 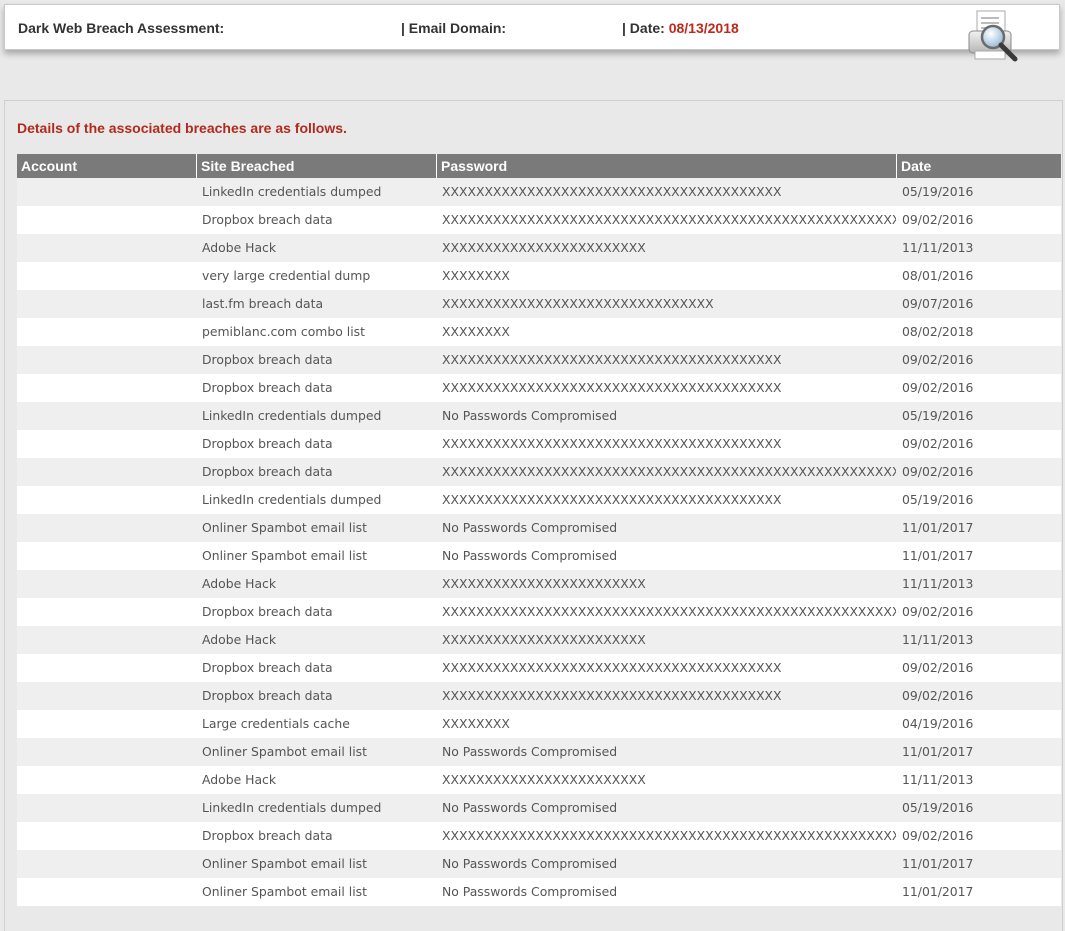 I want to click on date-field: | Date: 08/13/2018, so click(x=680, y=28).